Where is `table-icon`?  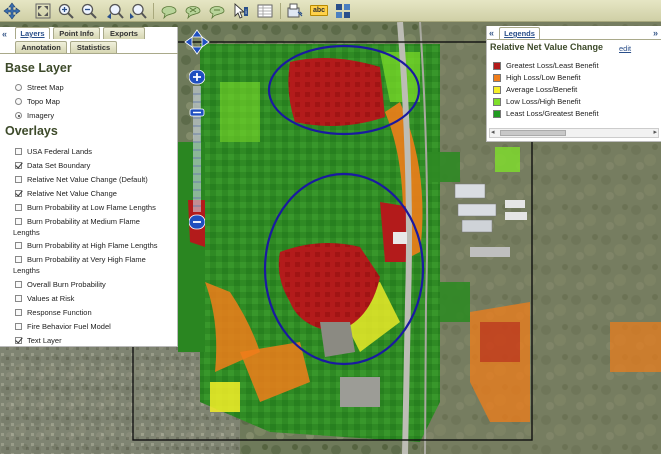
table-icon is located at coordinates (265, 11).